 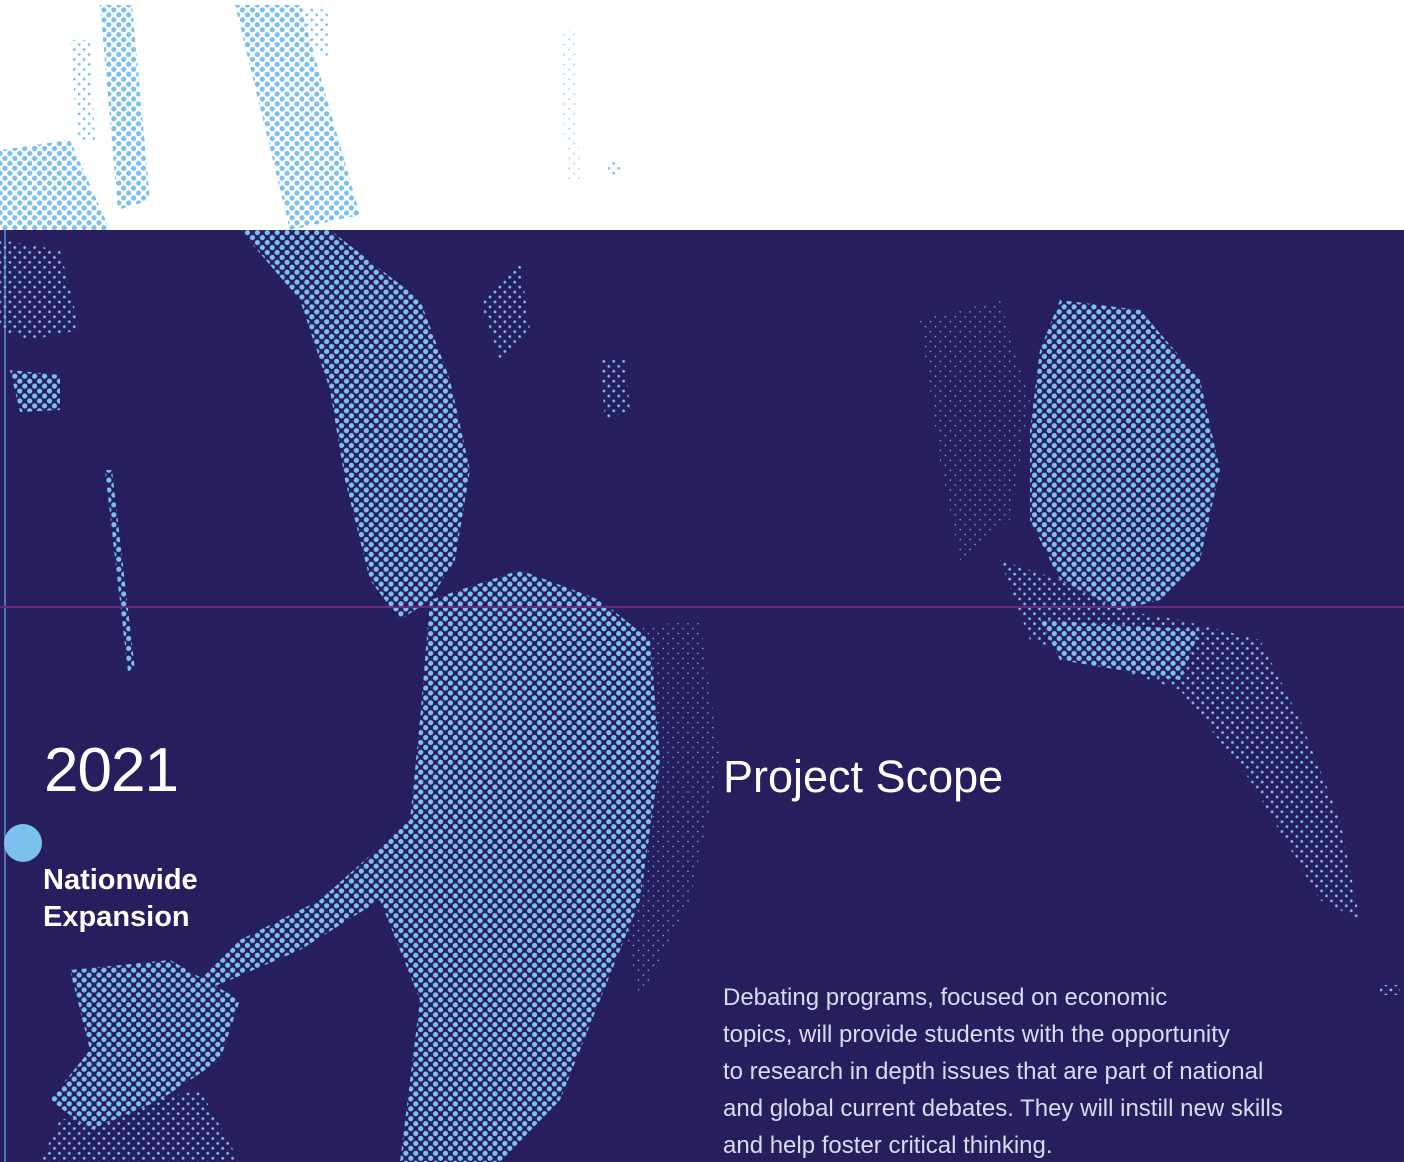 What do you see at coordinates (120, 880) in the screenshot?
I see `milestone-line: Nationwide` at bounding box center [120, 880].